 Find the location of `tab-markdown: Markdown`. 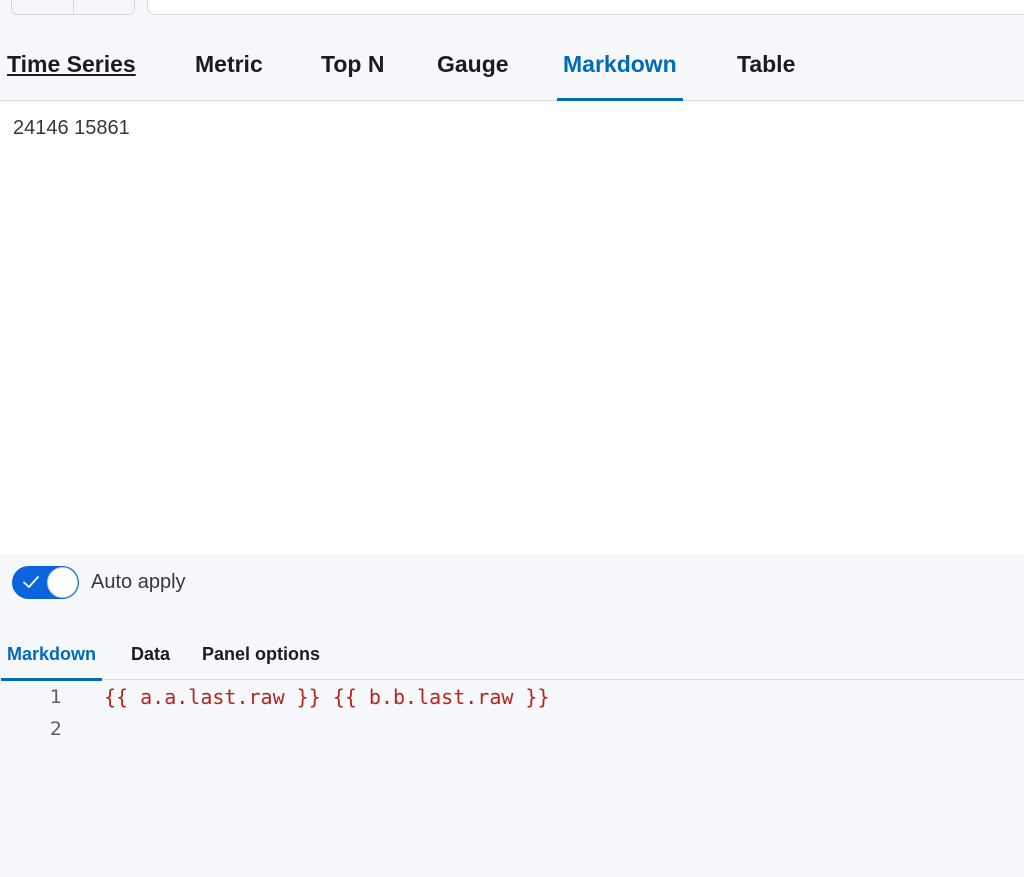

tab-markdown: Markdown is located at coordinates (620, 70).